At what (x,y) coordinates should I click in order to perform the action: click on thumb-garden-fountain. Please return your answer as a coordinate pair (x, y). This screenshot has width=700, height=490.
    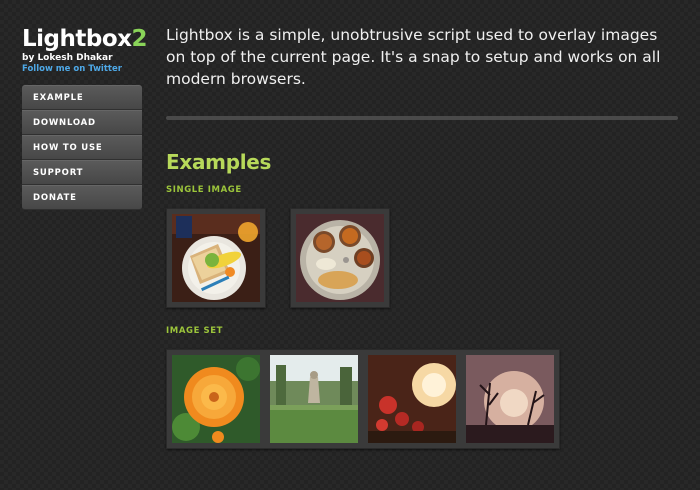
    Looking at the image, I should click on (314, 399).